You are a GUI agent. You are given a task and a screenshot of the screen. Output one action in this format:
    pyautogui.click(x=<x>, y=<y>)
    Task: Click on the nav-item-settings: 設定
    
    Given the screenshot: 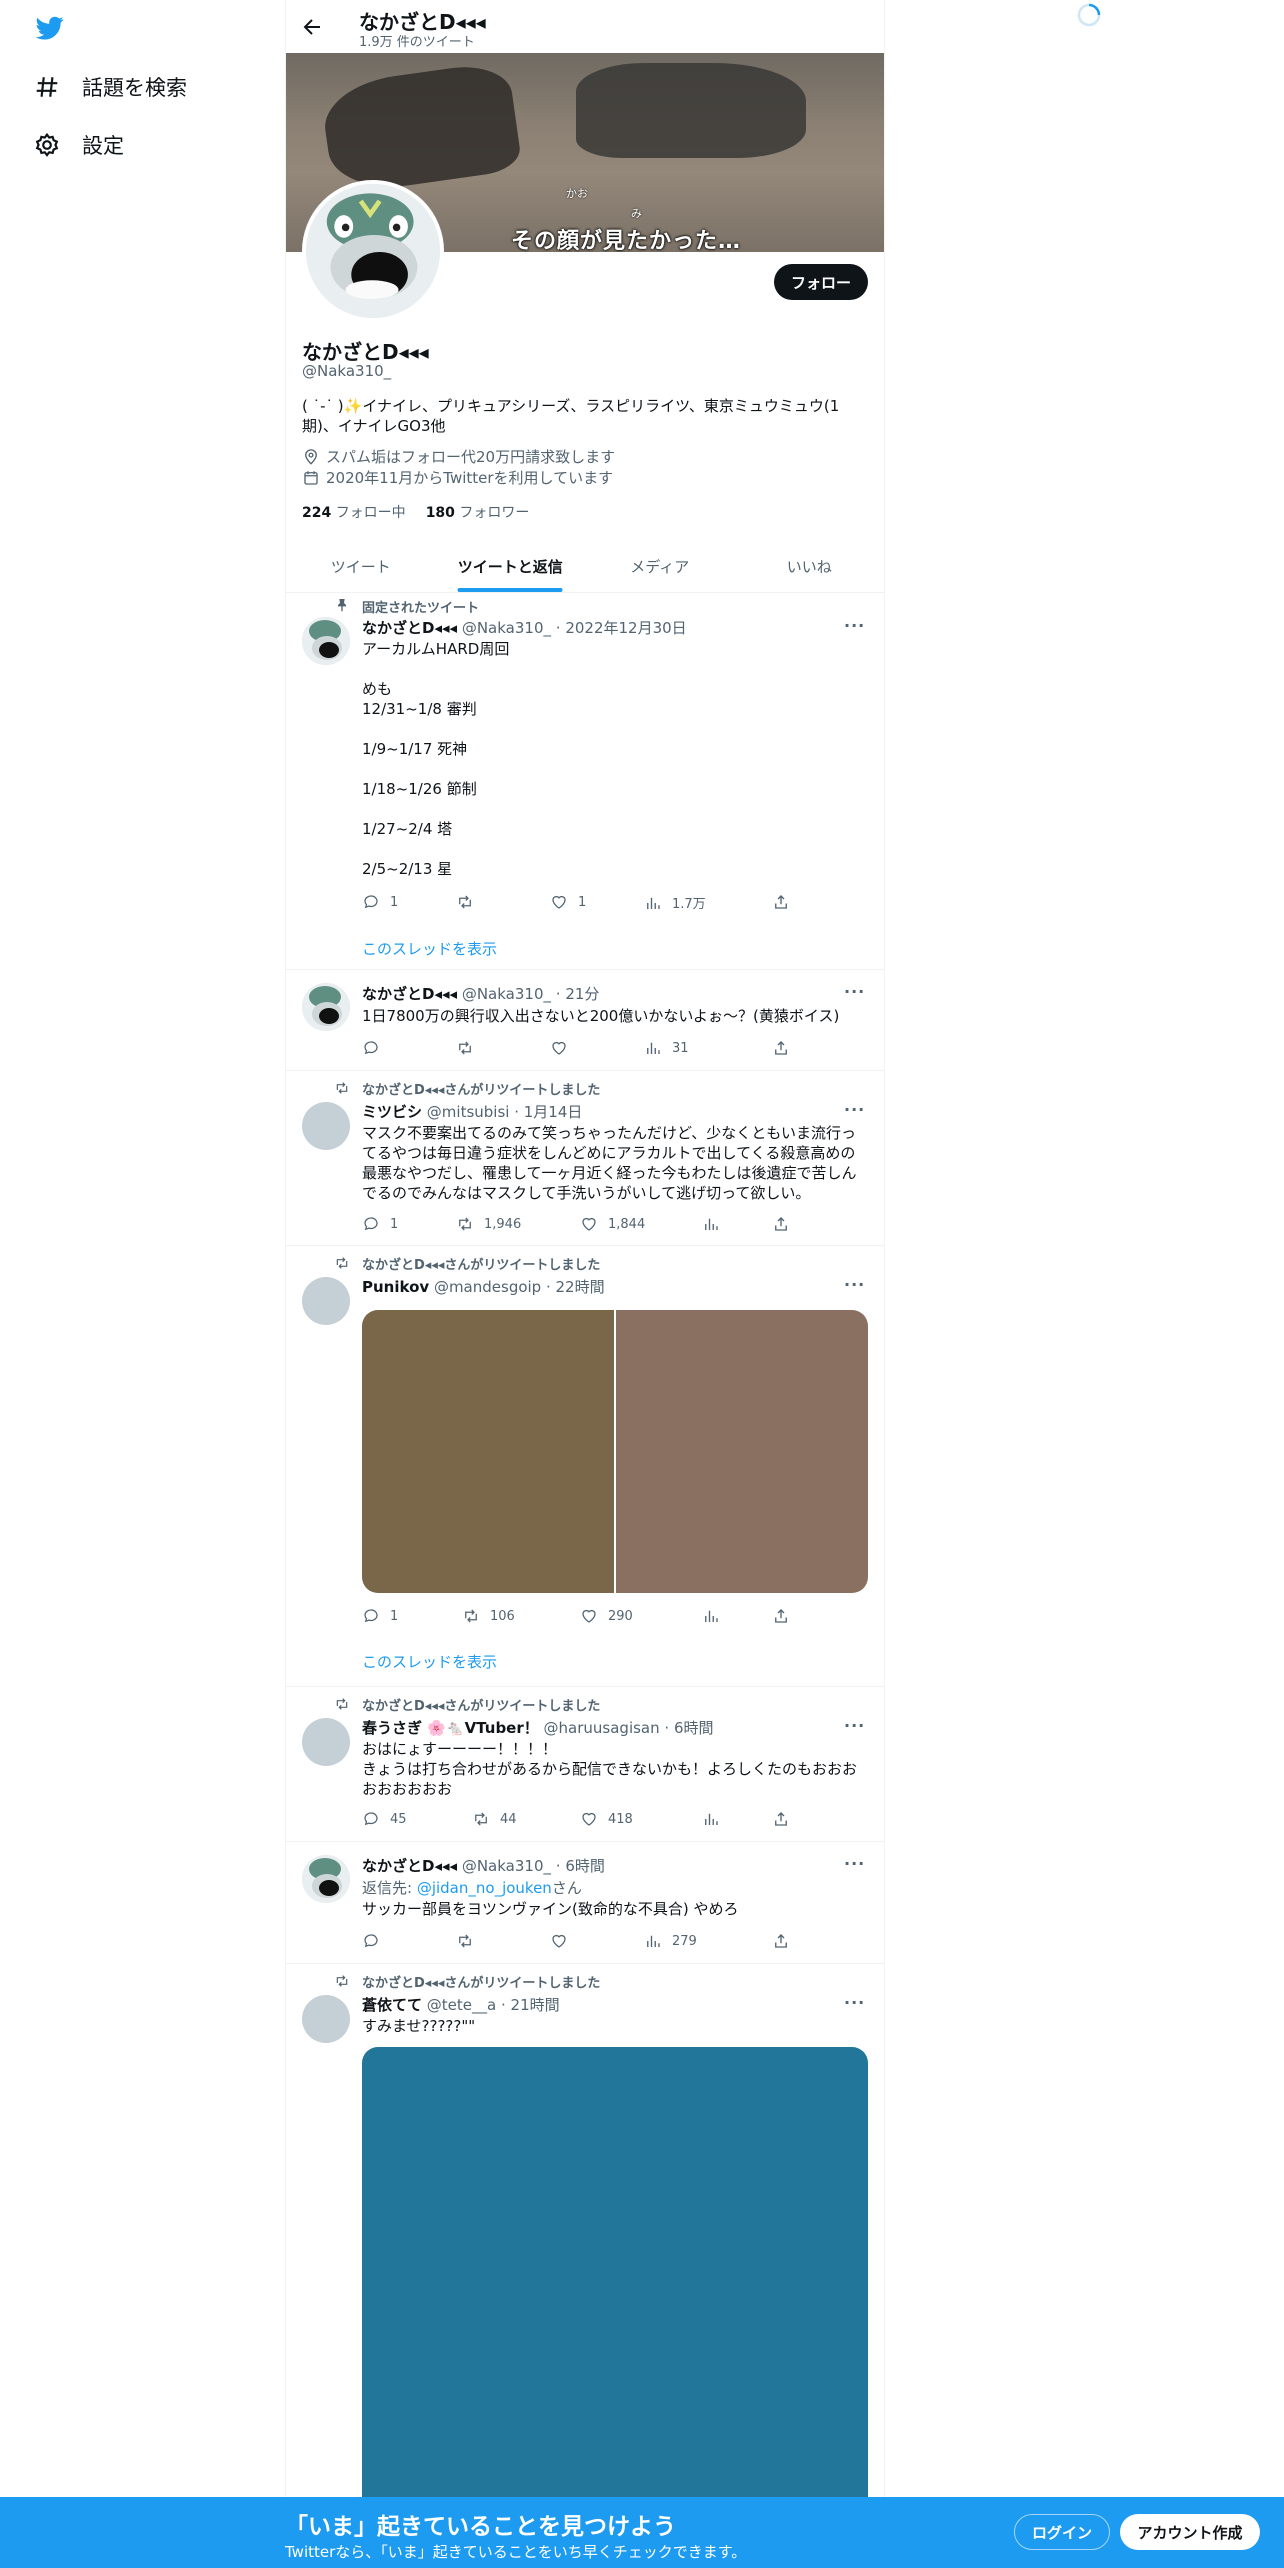 What is the action you would take?
    pyautogui.click(x=79, y=145)
    